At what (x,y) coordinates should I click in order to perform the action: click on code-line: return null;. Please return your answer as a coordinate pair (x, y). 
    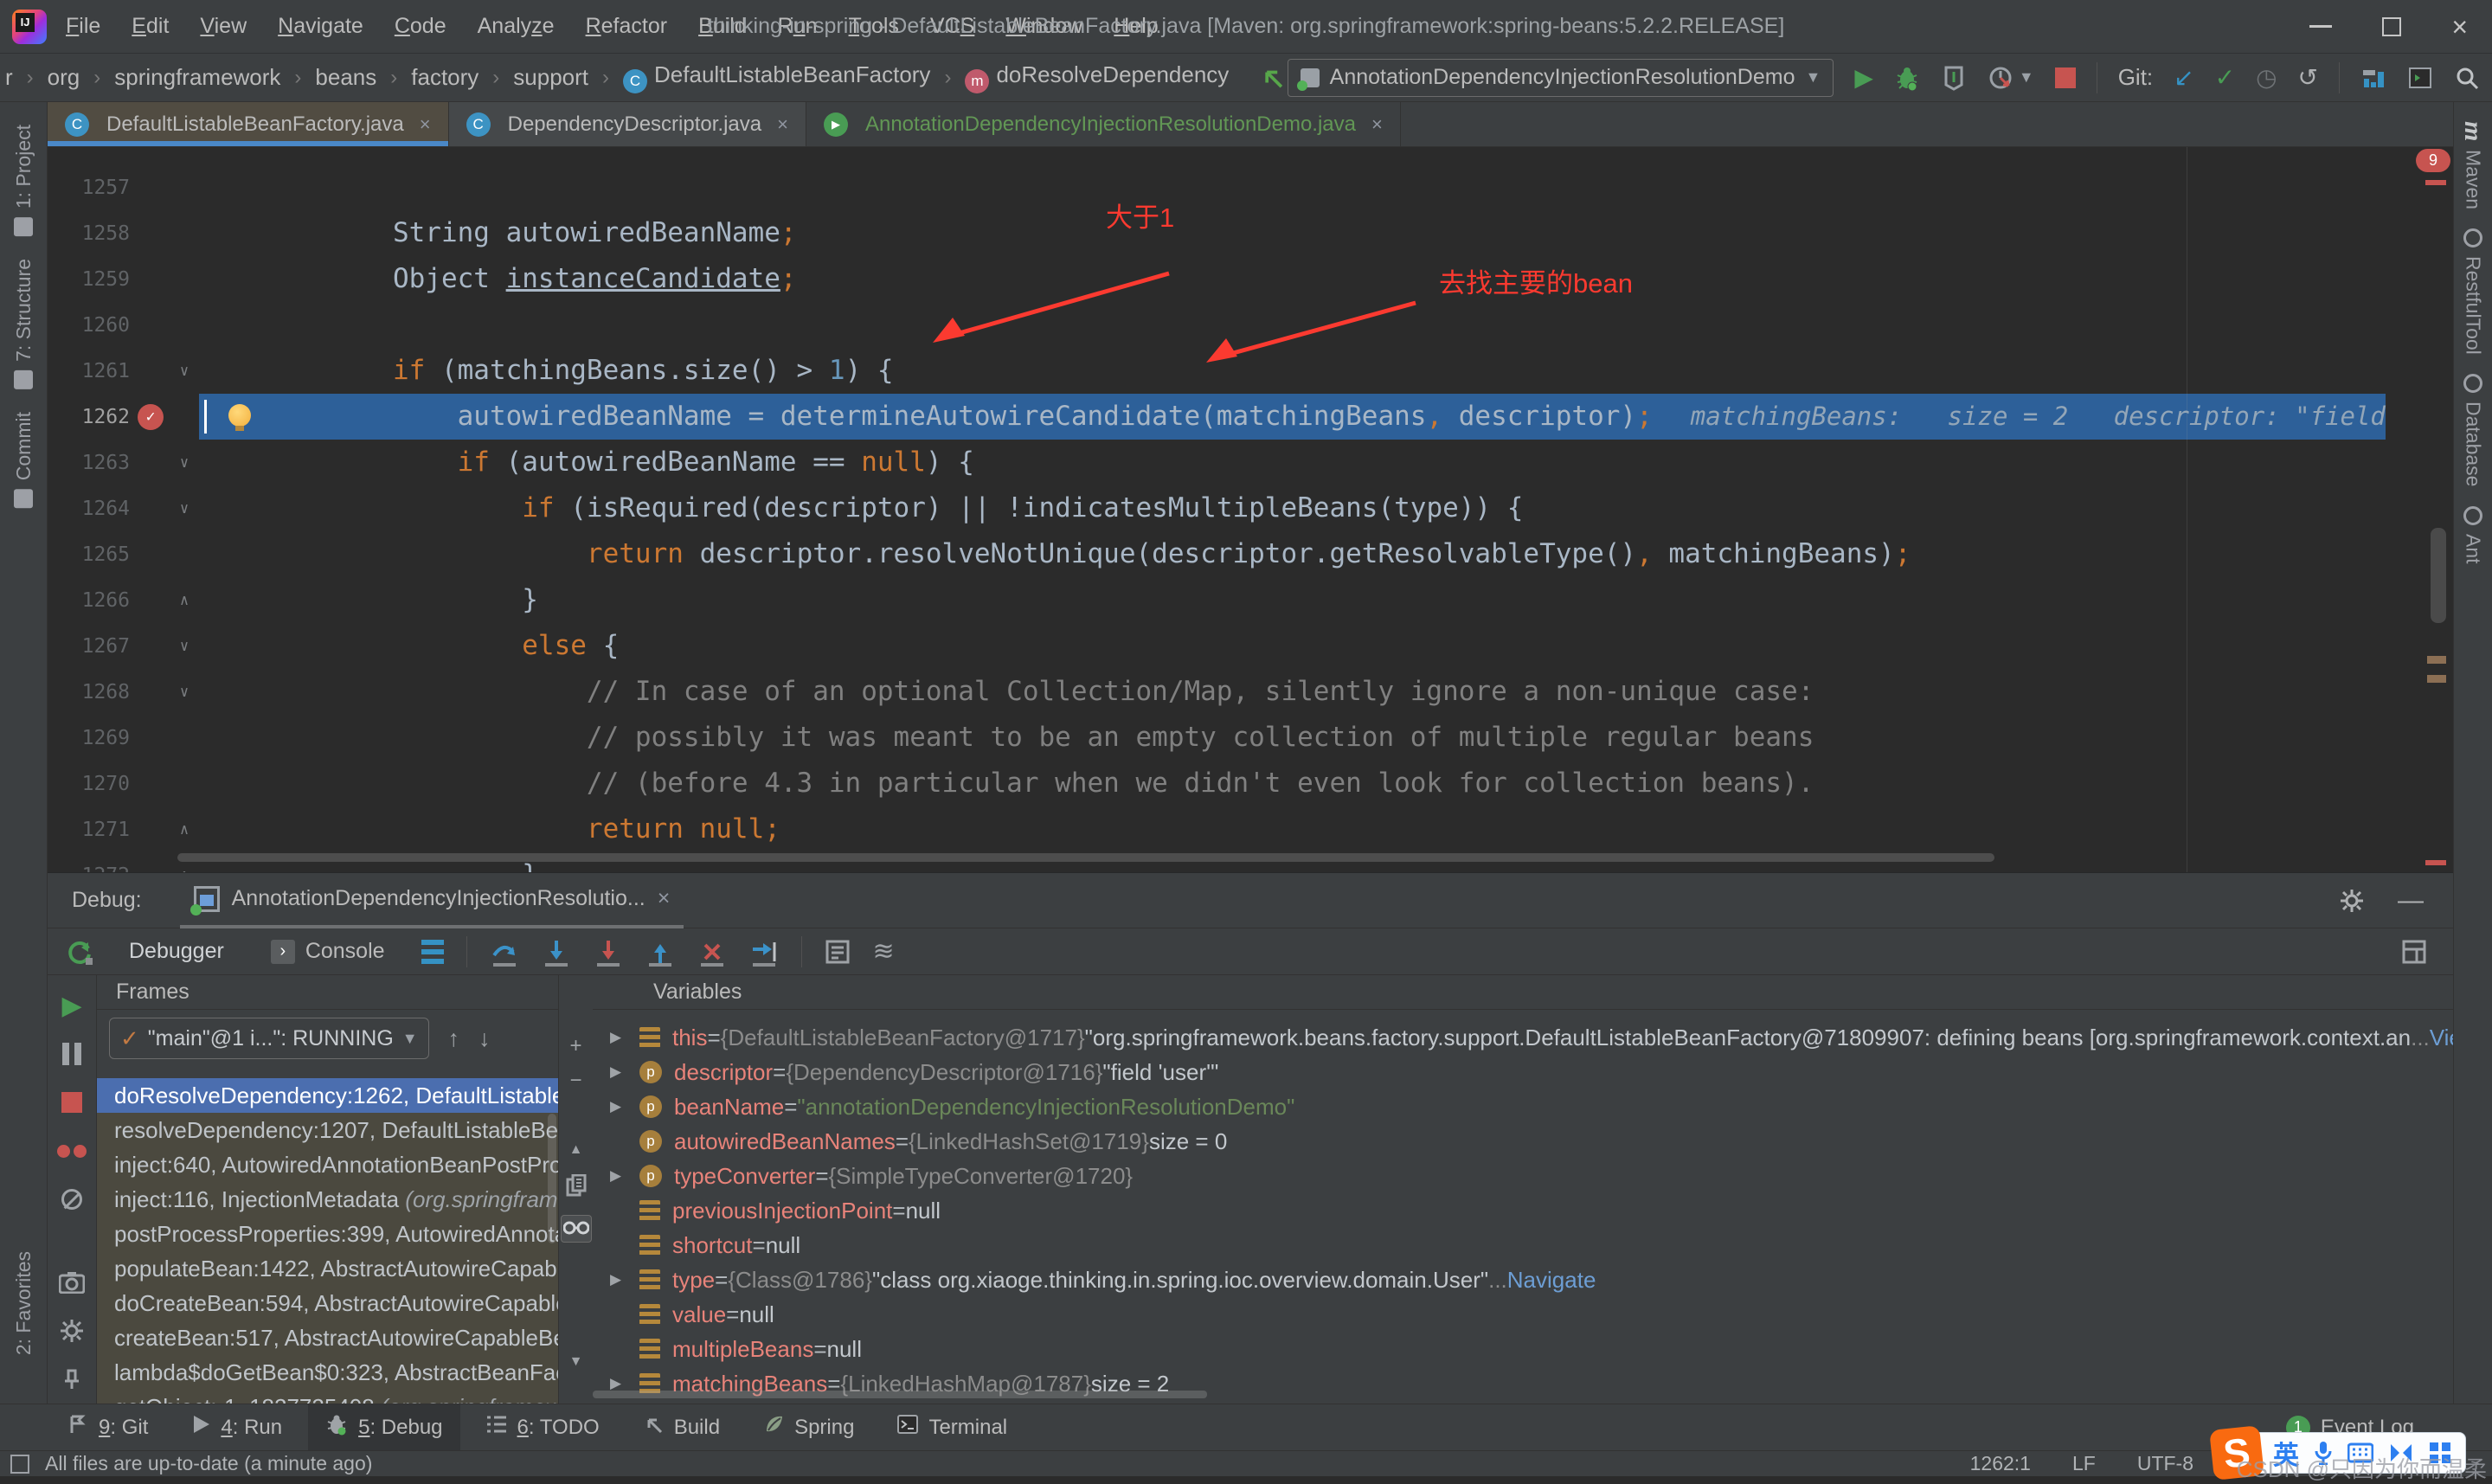
    Looking at the image, I should click on (1292, 829).